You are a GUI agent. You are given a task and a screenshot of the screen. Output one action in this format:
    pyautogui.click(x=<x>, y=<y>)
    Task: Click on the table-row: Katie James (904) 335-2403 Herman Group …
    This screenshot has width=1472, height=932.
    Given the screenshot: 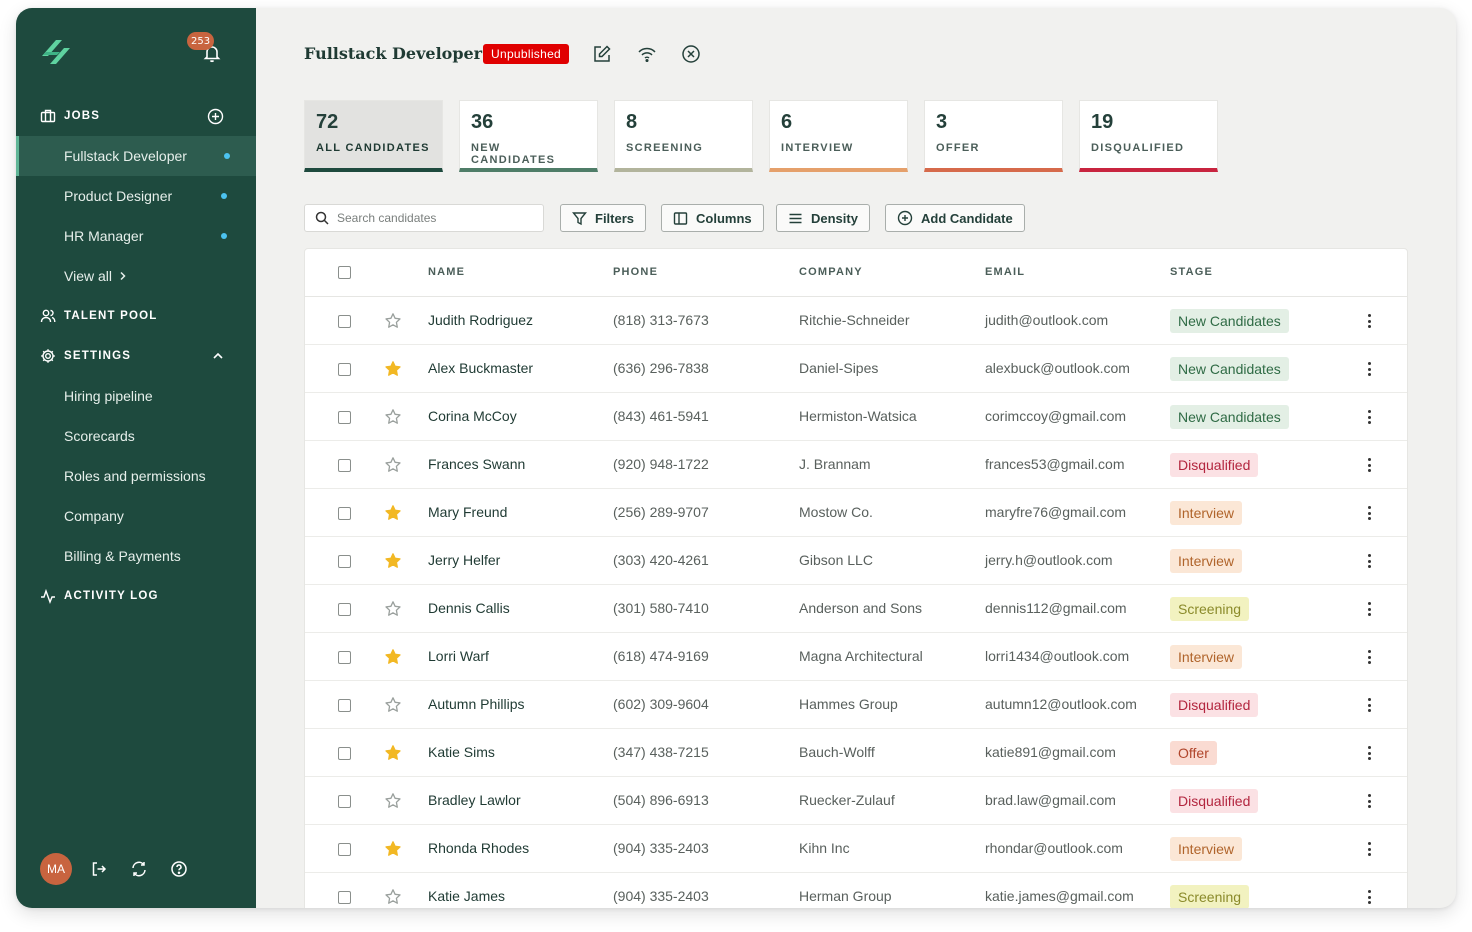 What is the action you would take?
    pyautogui.click(x=856, y=890)
    